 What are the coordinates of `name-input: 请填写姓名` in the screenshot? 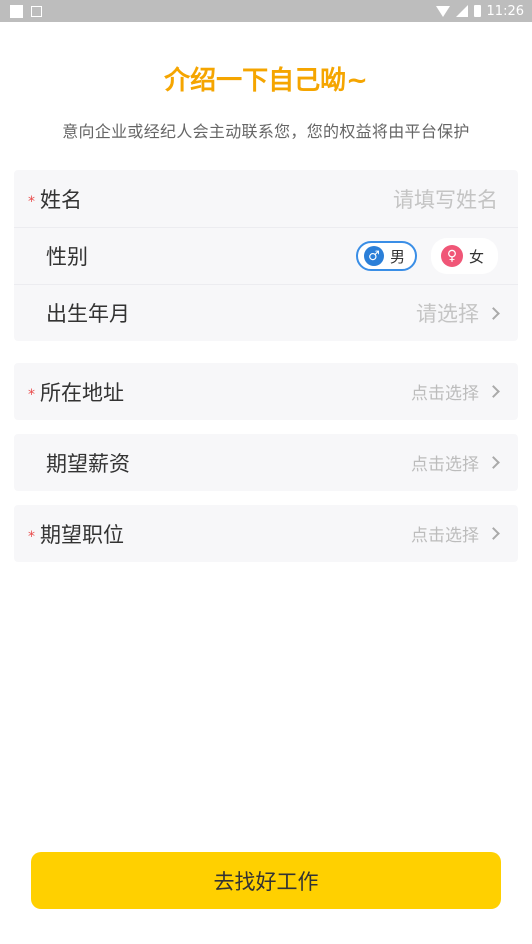 It's located at (445, 199).